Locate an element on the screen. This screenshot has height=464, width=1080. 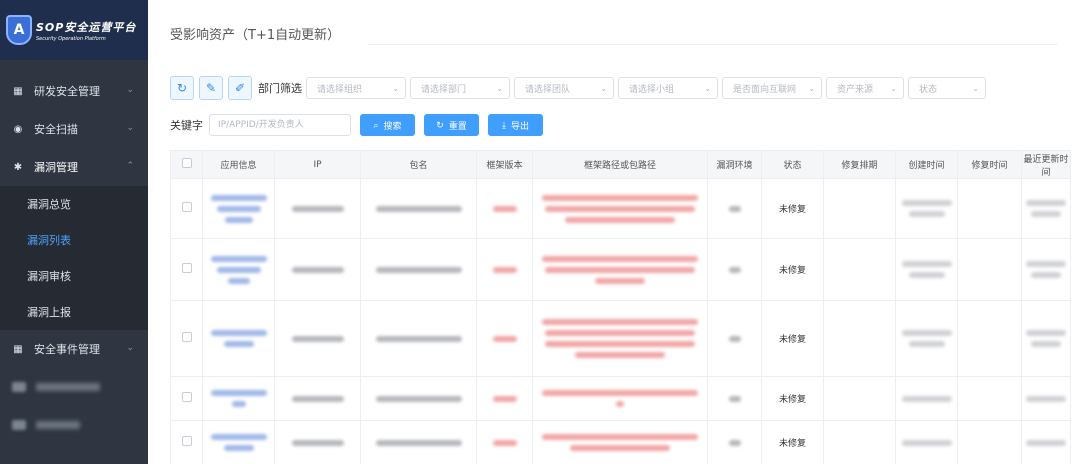
col-header: 漏洞环境 is located at coordinates (734, 164).